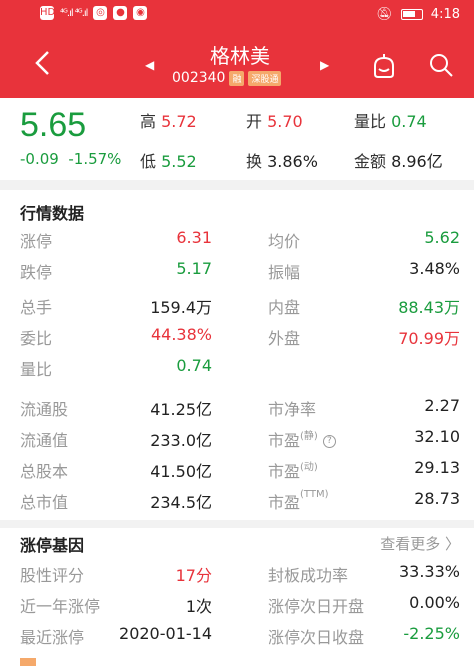  I want to click on wechat-icon: ●, so click(120, 13).